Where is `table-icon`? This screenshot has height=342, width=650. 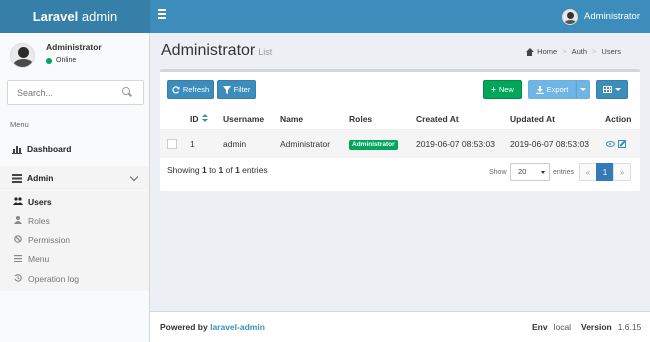
table-icon is located at coordinates (607, 89).